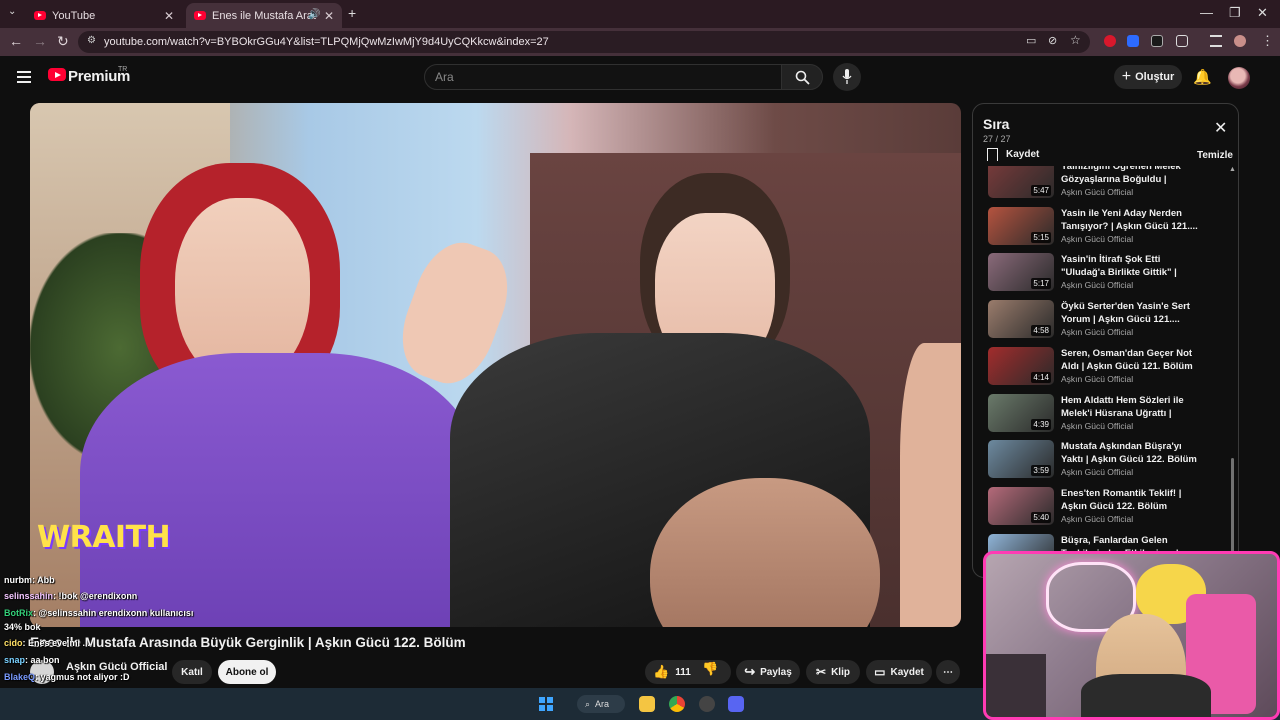  I want to click on queue-item-thumbnail: 3:59, so click(1021, 459).